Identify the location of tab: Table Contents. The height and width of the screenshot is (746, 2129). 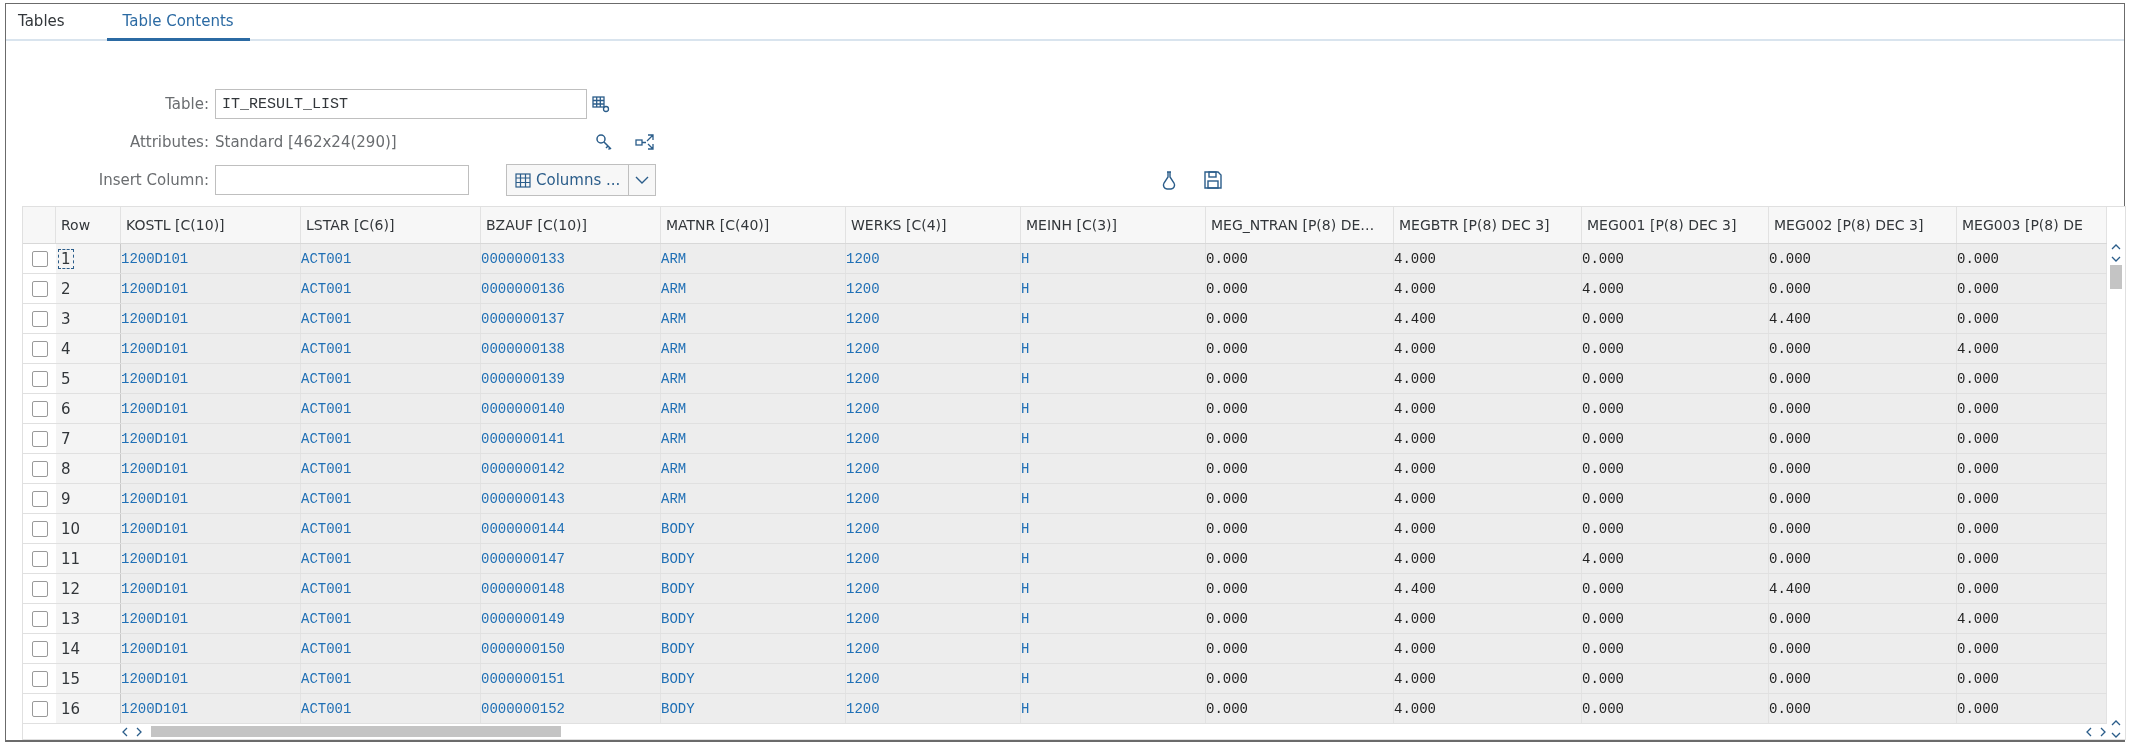
(178, 22).